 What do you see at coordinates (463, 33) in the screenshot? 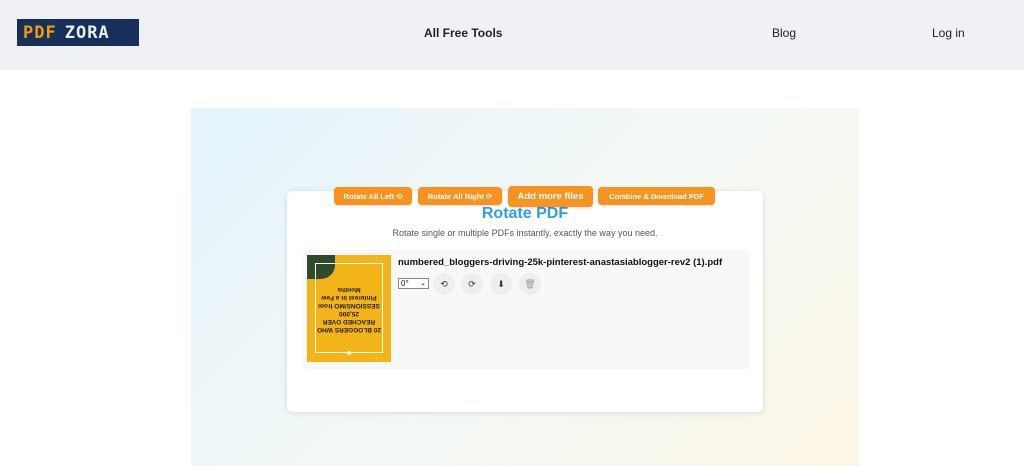
I see `nav-all-free-tools: All Free Tools` at bounding box center [463, 33].